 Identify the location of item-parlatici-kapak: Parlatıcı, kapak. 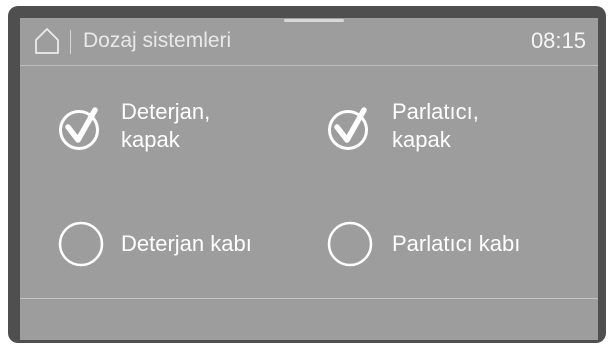
(446, 128).